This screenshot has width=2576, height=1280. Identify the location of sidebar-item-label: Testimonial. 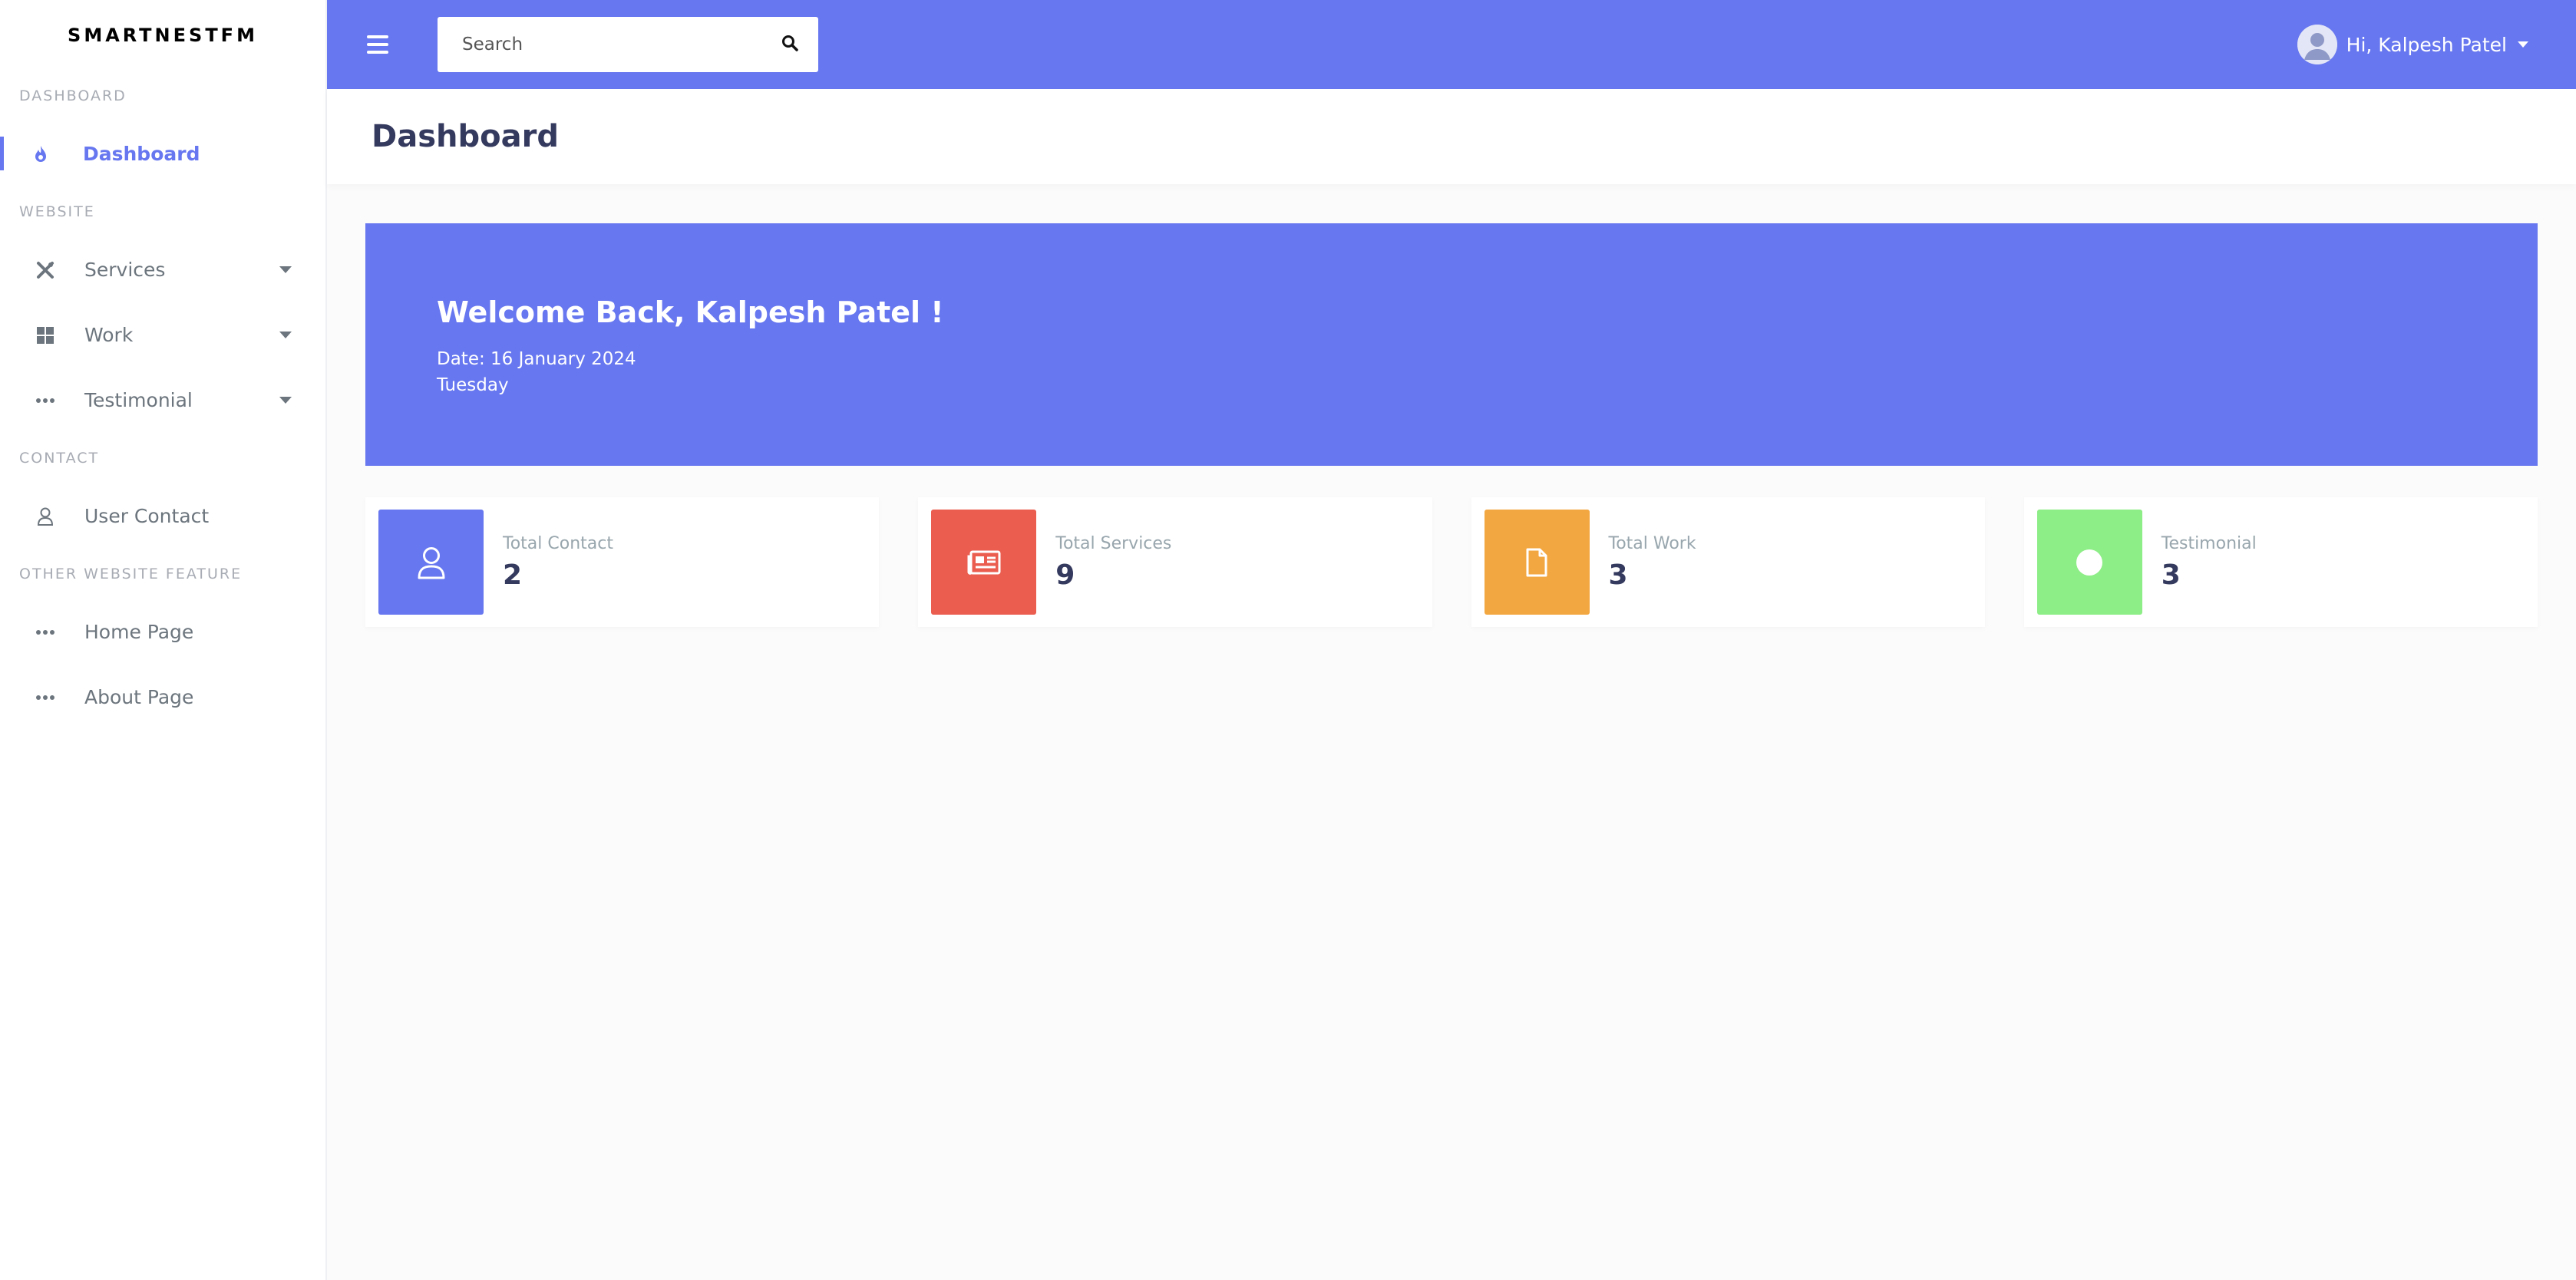
(138, 400).